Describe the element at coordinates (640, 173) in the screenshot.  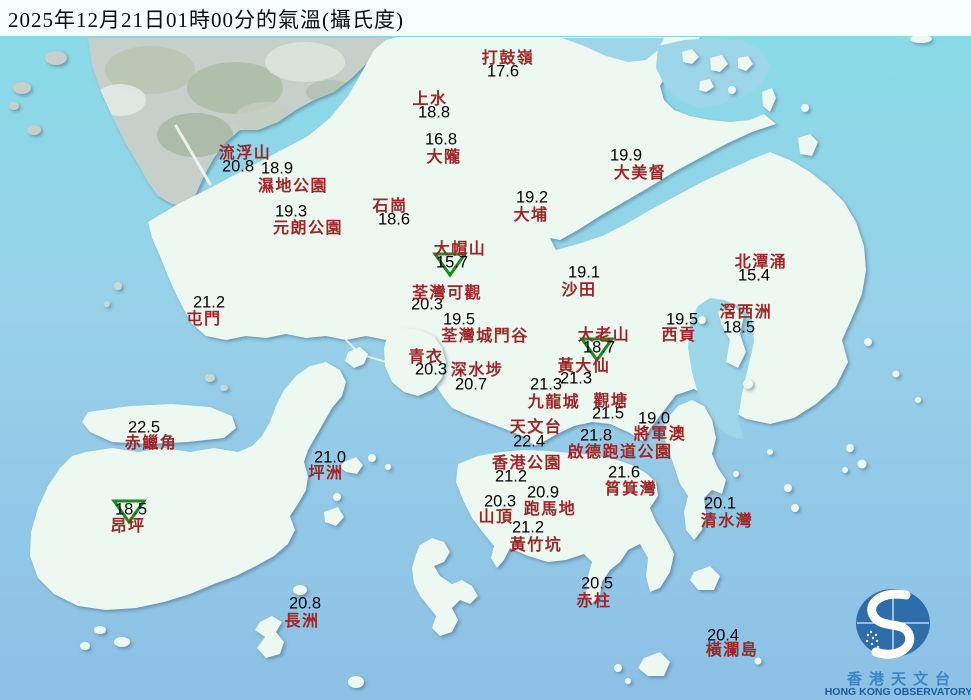
I see `station-name: 大美督` at that location.